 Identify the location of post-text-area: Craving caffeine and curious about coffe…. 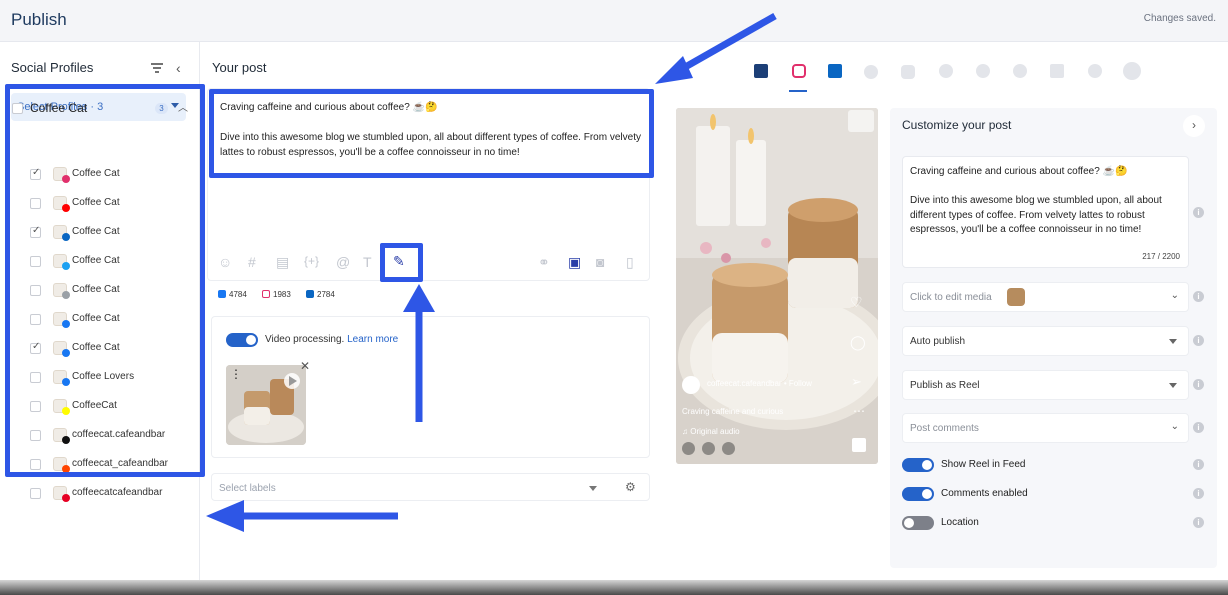
(431, 133).